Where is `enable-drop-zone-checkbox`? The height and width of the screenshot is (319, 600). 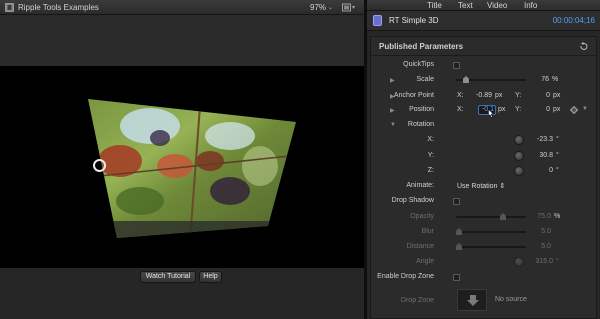
enable-drop-zone-checkbox is located at coordinates (456, 277).